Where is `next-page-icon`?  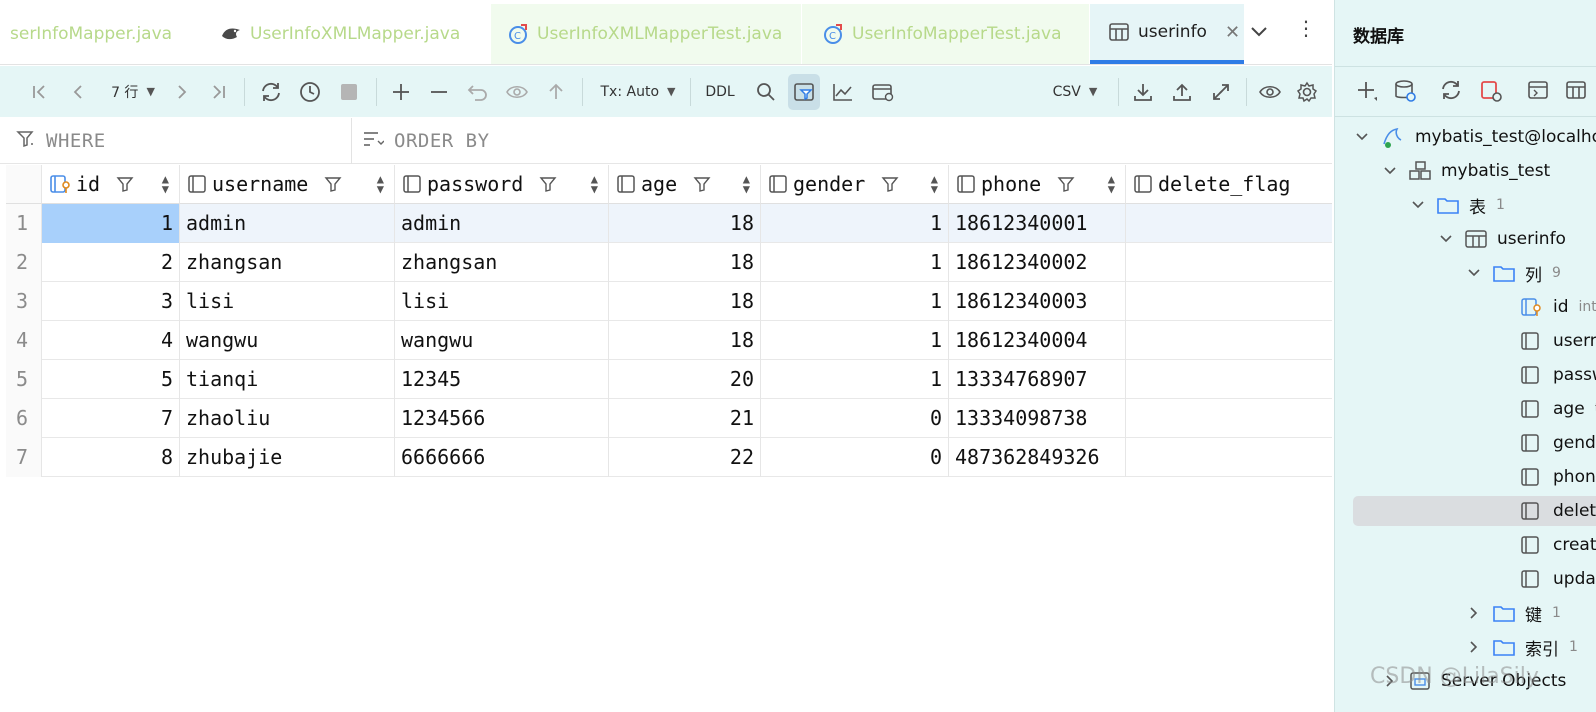 next-page-icon is located at coordinates (182, 91).